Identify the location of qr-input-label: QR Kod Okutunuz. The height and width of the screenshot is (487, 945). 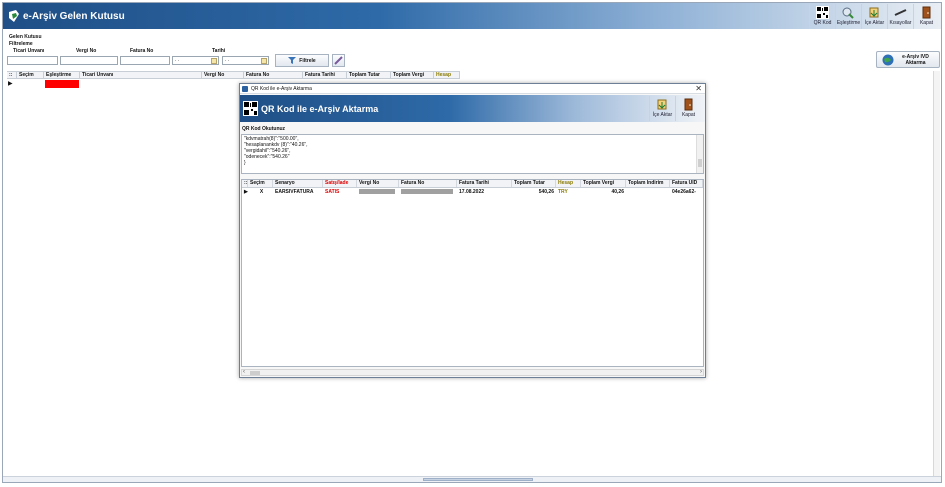
(264, 129).